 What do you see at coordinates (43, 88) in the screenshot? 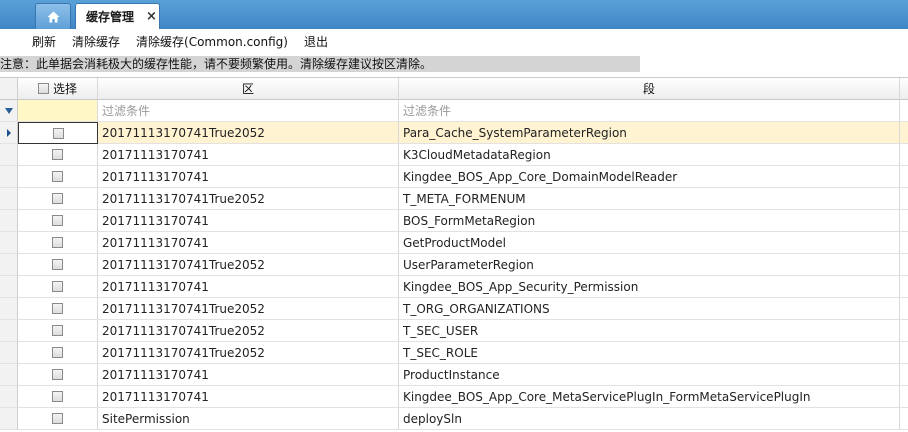
I see `select-all-checkbox` at bounding box center [43, 88].